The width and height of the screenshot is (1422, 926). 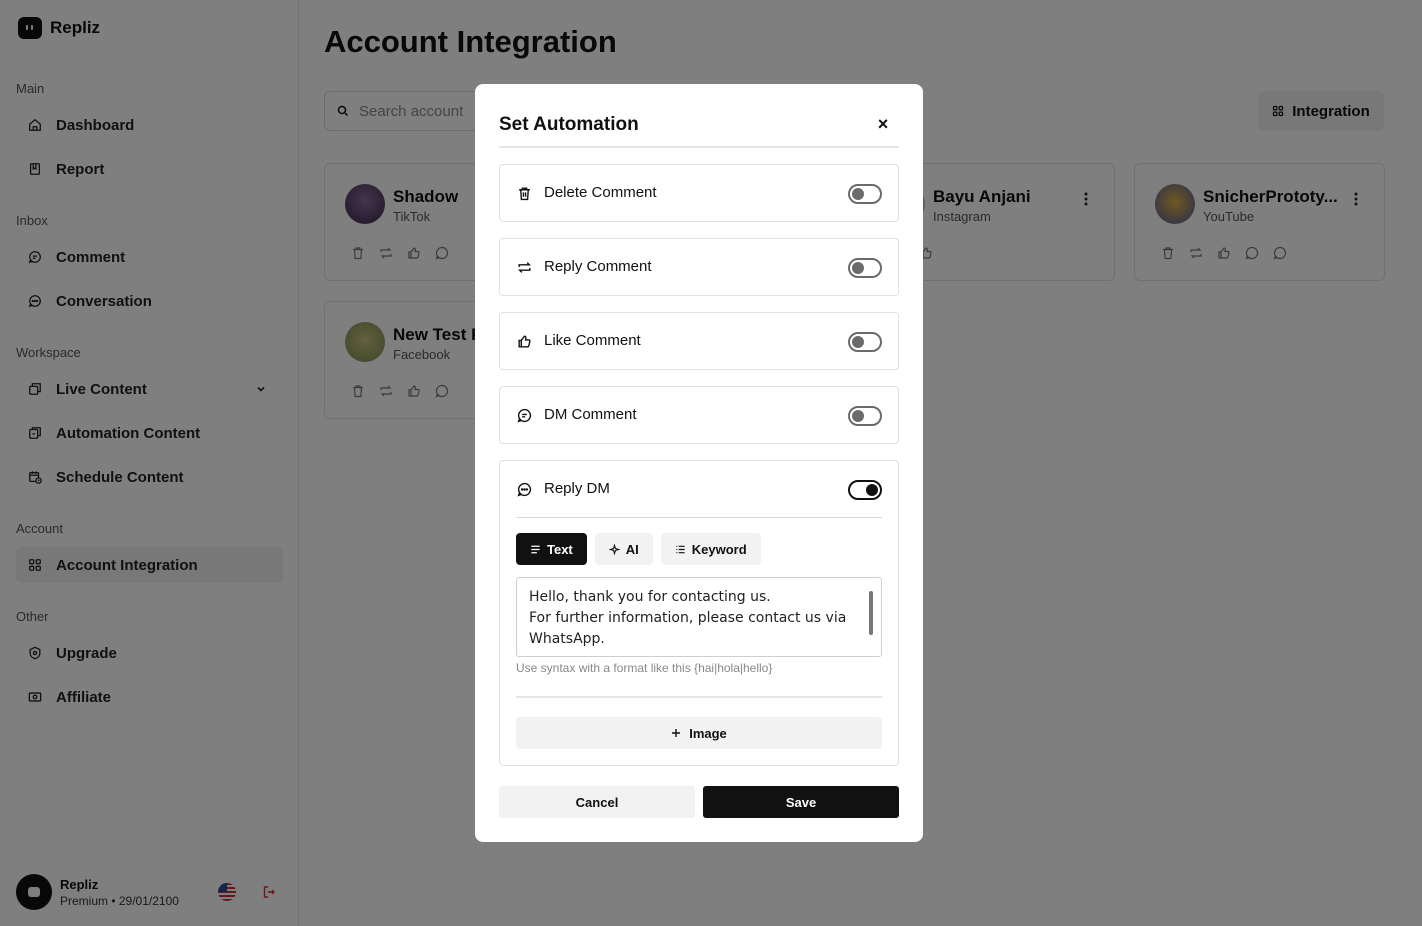 I want to click on plus-icon, so click(x=676, y=733).